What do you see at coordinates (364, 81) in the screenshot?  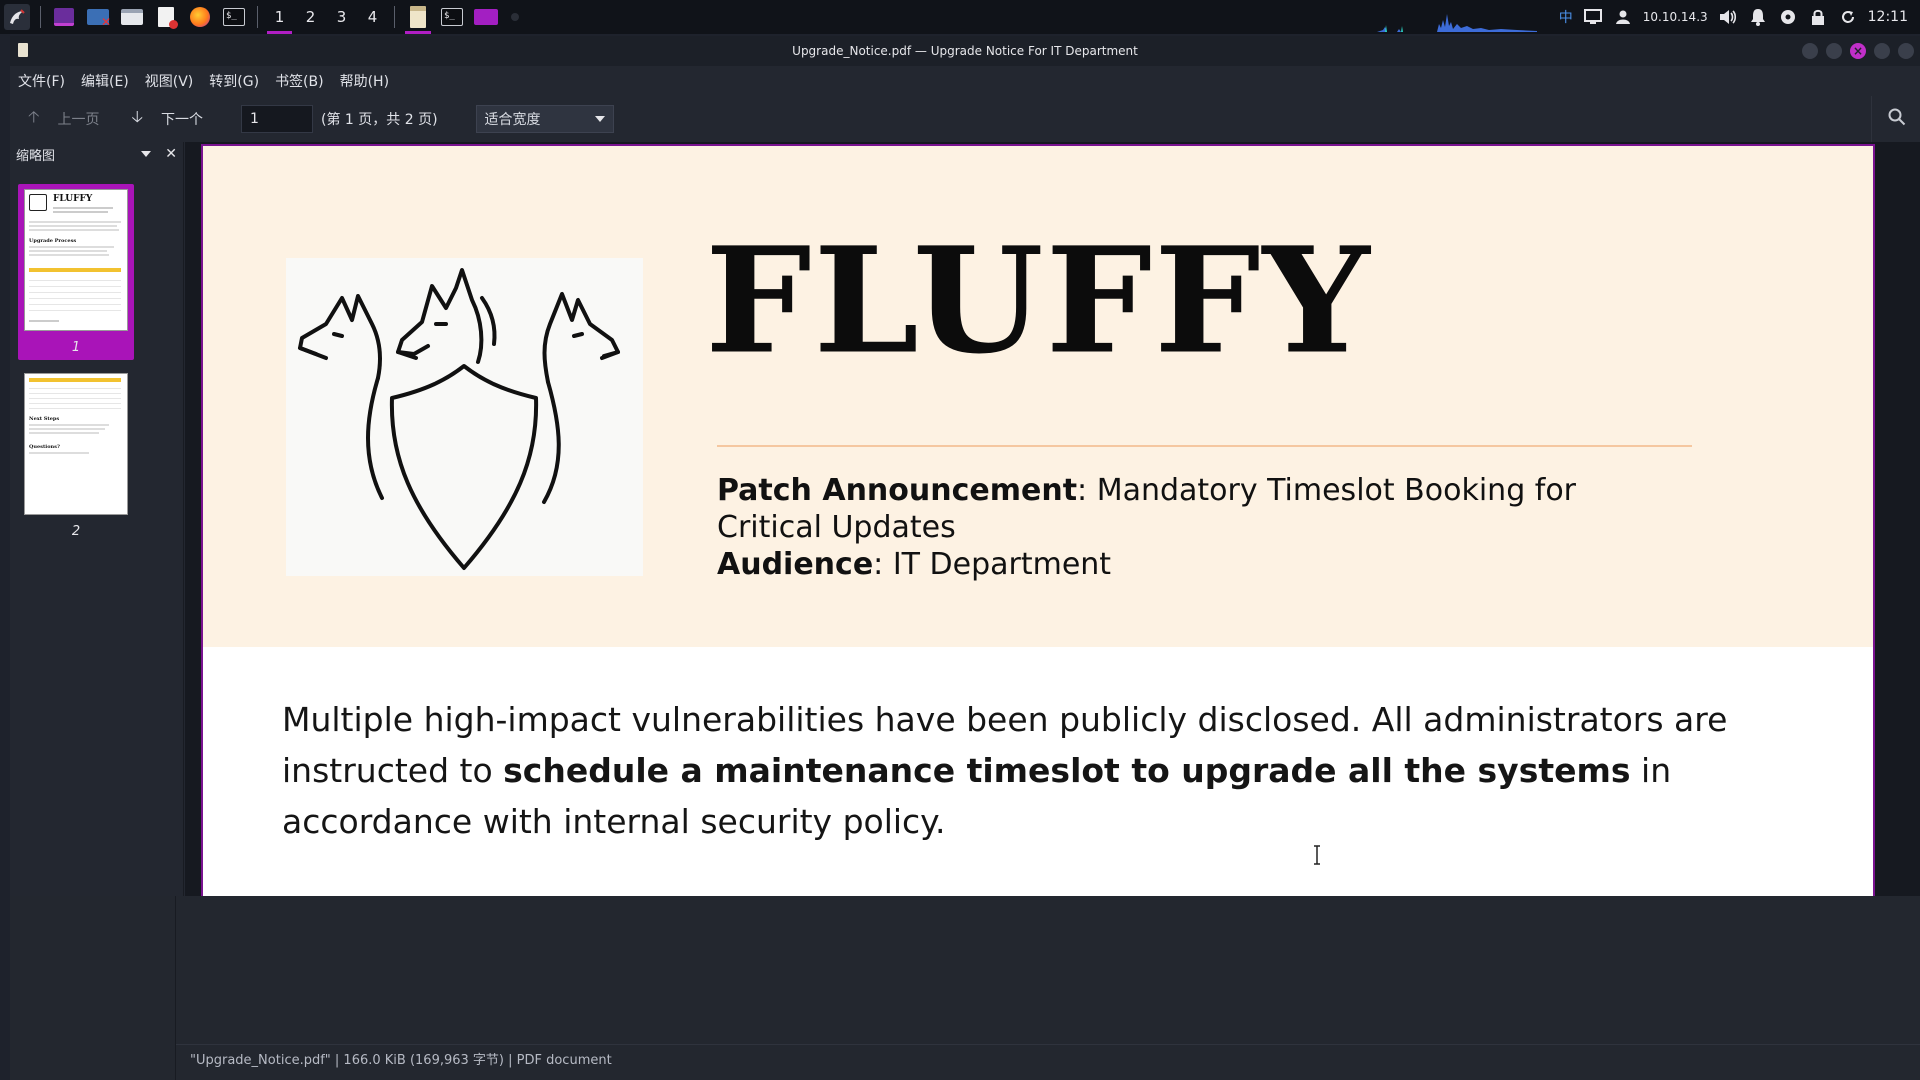 I see `menu-help: 帮助(H)` at bounding box center [364, 81].